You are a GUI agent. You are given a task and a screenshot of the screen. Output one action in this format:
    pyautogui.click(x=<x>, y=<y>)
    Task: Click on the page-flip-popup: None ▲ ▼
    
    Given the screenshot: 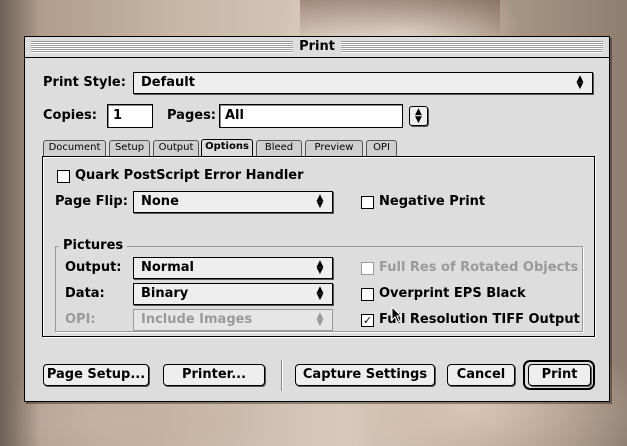 What is the action you would take?
    pyautogui.click(x=233, y=202)
    